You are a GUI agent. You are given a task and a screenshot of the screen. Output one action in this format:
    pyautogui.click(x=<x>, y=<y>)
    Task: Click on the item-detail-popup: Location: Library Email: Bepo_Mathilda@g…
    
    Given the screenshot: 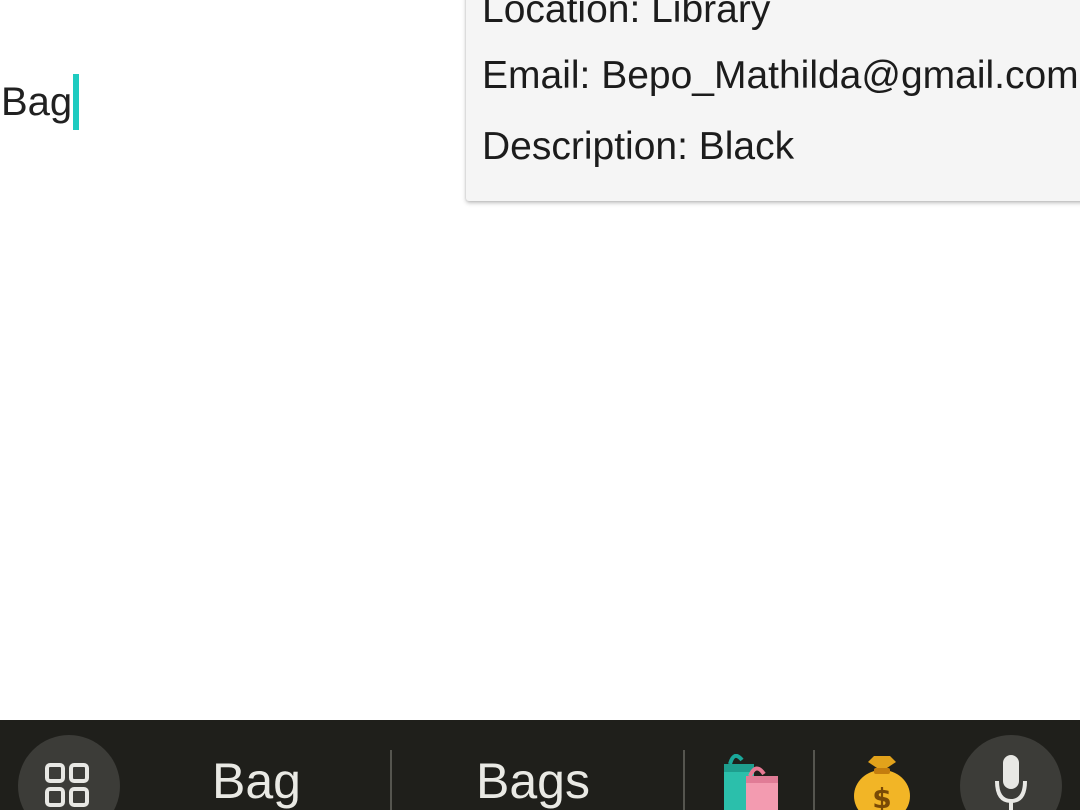 What is the action you would take?
    pyautogui.click(x=773, y=100)
    